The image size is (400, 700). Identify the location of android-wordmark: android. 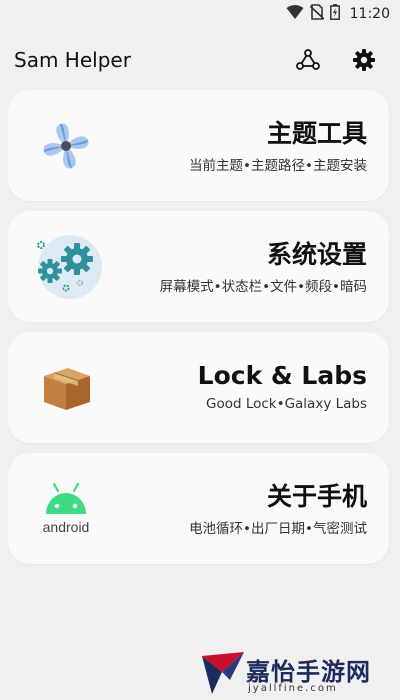
(66, 527).